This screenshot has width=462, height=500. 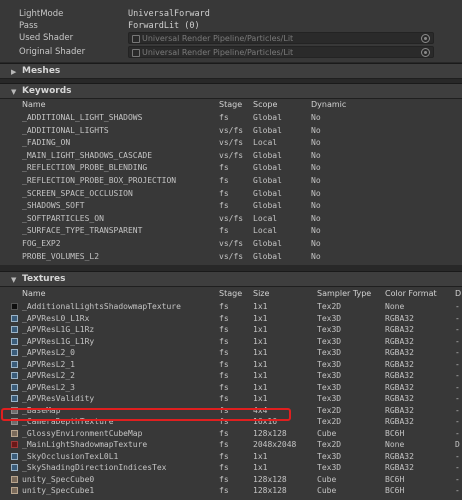 What do you see at coordinates (53, 206) in the screenshot?
I see `keyword-name: _SHADOWS_SOFT` at bounding box center [53, 206].